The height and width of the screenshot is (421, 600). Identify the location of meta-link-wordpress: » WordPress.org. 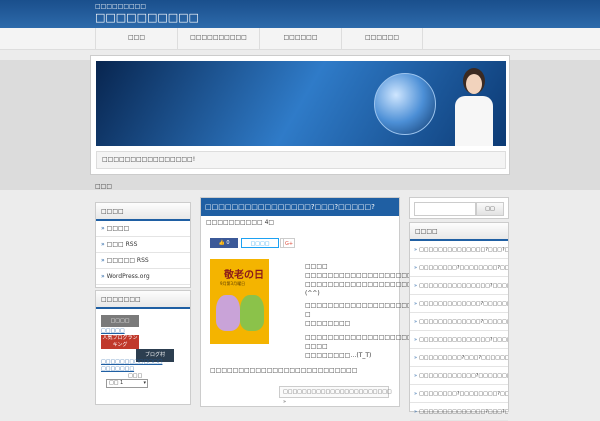
(143, 277).